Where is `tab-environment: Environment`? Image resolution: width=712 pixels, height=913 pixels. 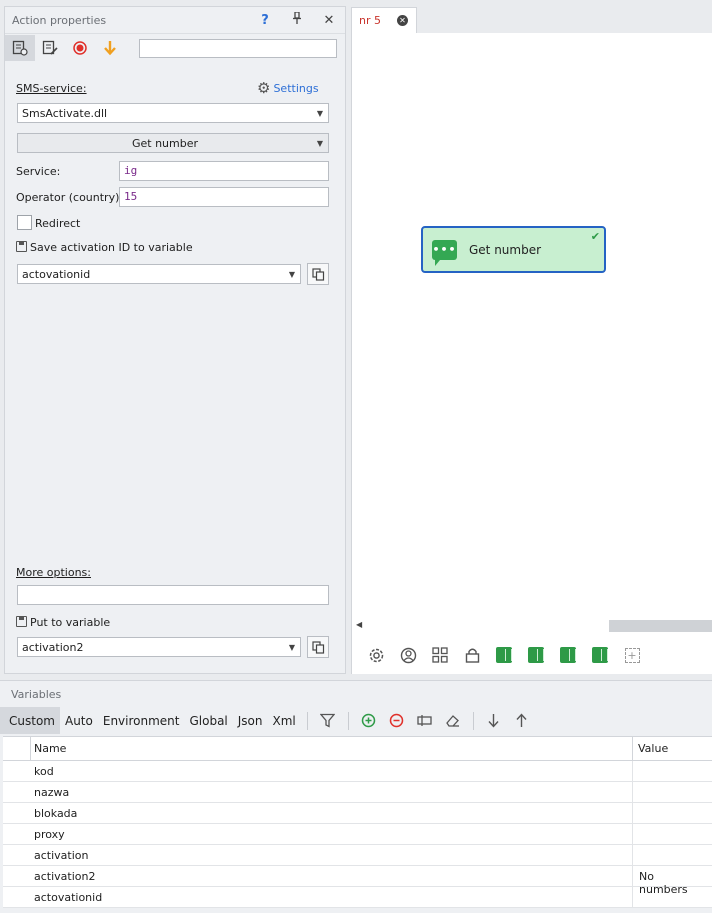
tab-environment: Environment is located at coordinates (141, 720).